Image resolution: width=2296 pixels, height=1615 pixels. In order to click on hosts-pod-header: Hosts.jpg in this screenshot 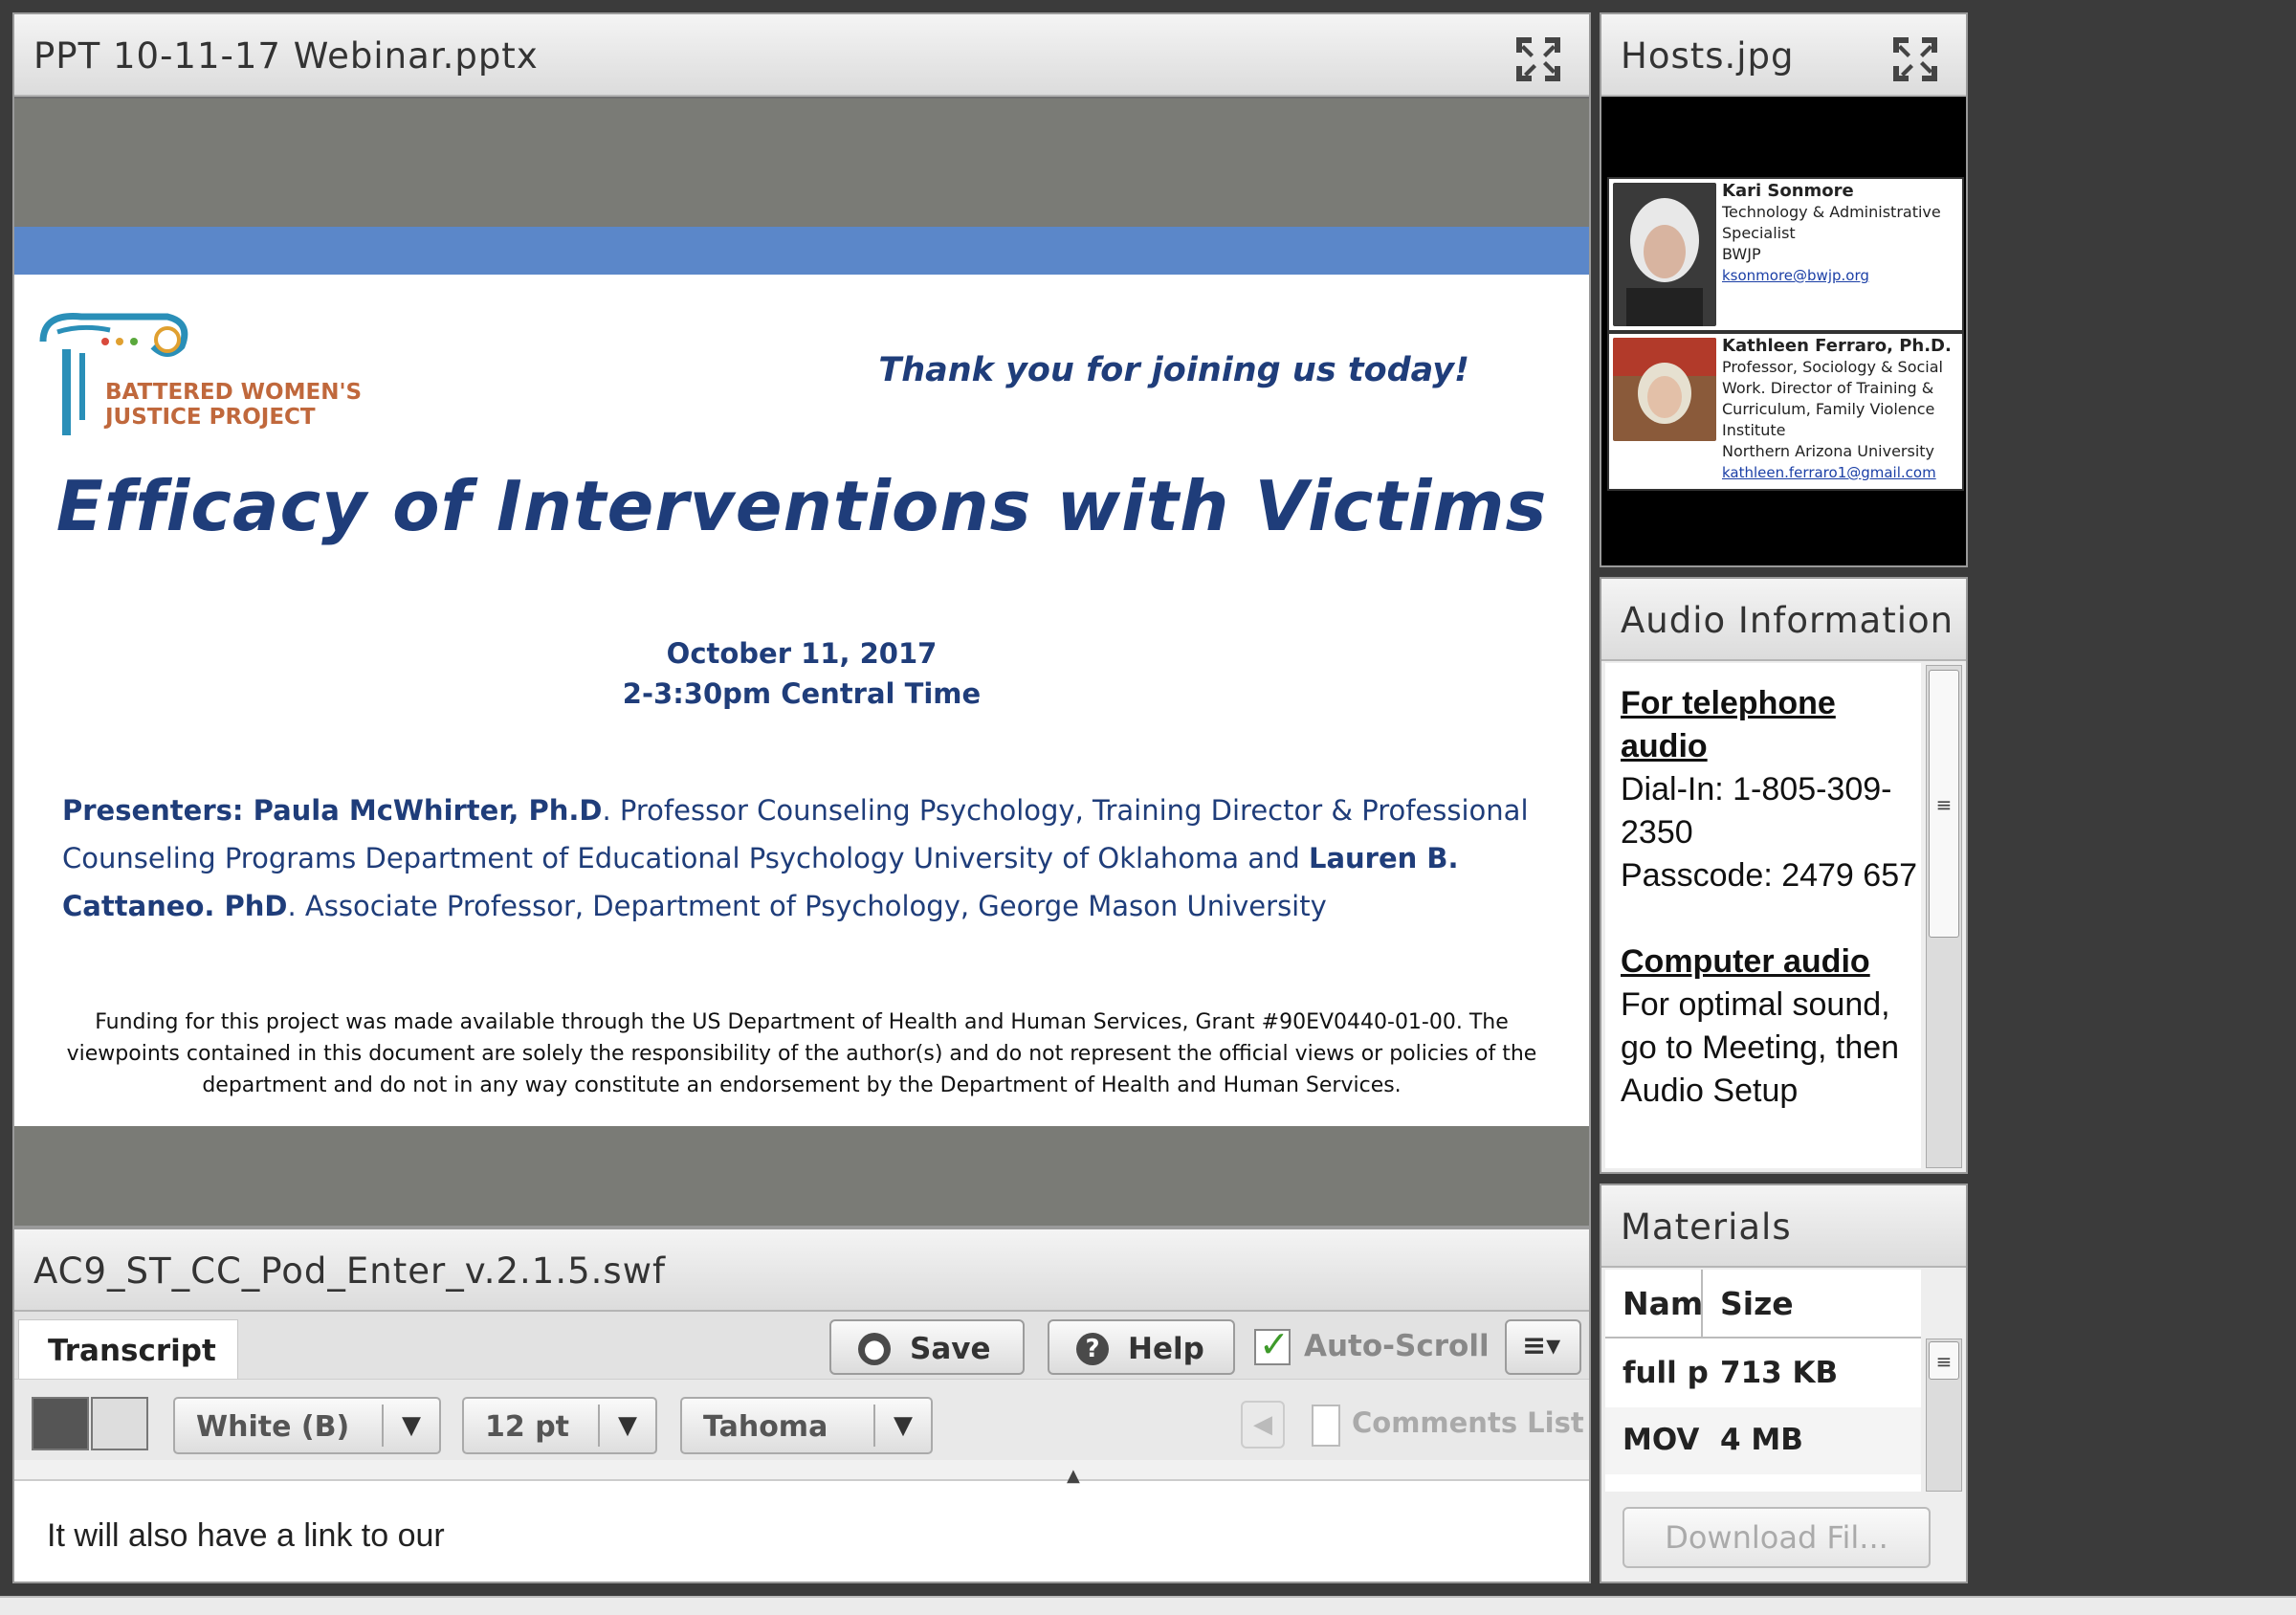, I will do `click(1784, 55)`.